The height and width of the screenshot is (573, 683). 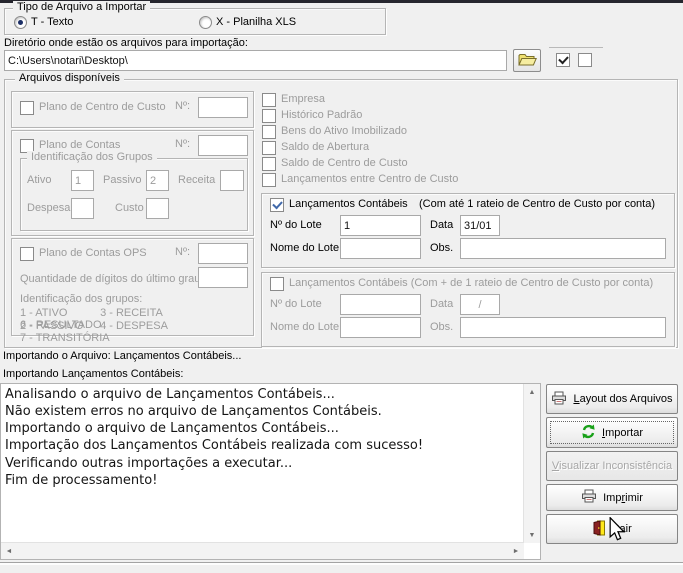 I want to click on plano-centro-custo-numero-label: Nº:, so click(x=183, y=106).